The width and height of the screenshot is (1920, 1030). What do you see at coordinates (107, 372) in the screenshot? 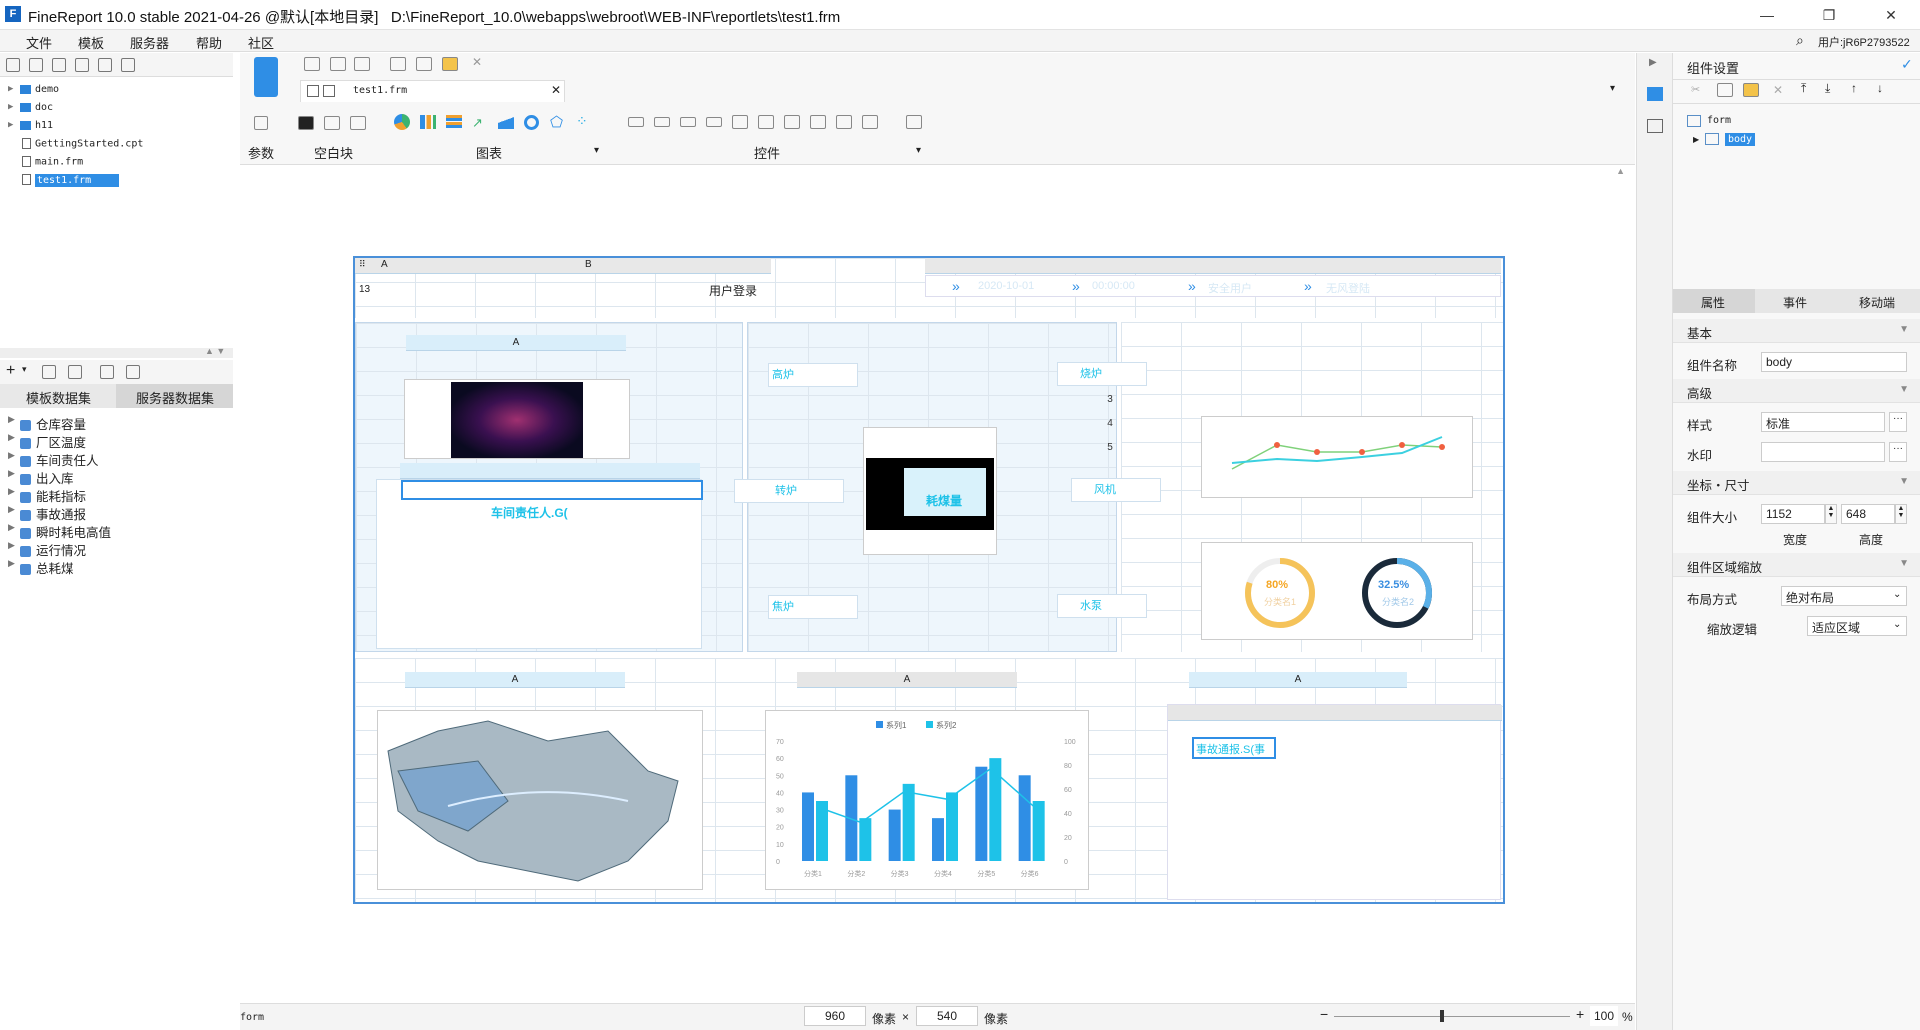
I see `preview-icon` at bounding box center [107, 372].